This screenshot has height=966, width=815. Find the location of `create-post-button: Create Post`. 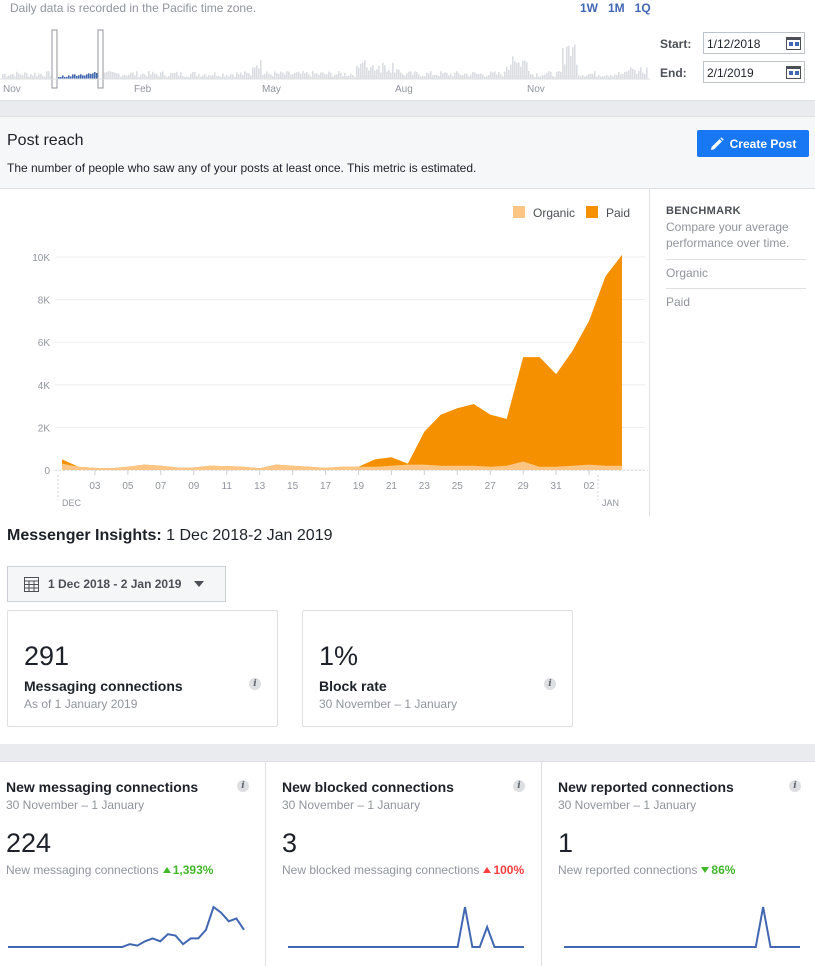

create-post-button: Create Post is located at coordinates (753, 143).